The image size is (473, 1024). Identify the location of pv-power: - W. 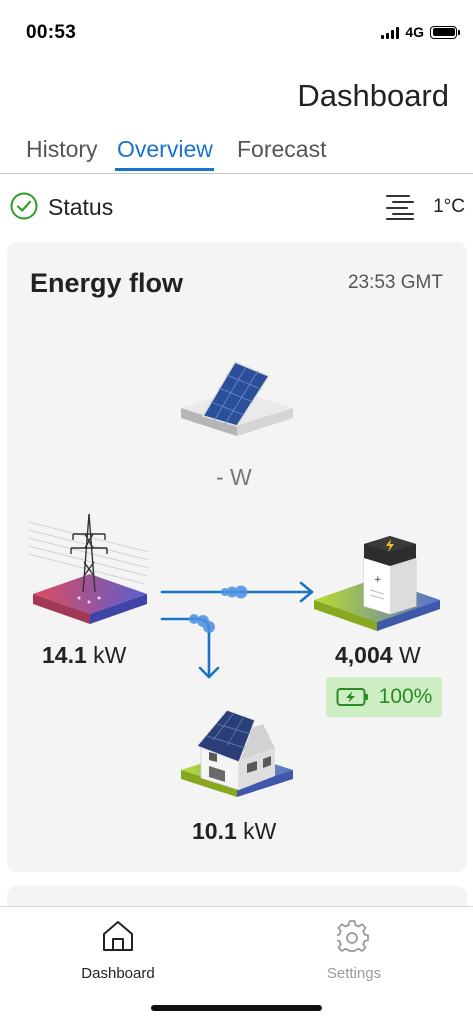
(234, 477).